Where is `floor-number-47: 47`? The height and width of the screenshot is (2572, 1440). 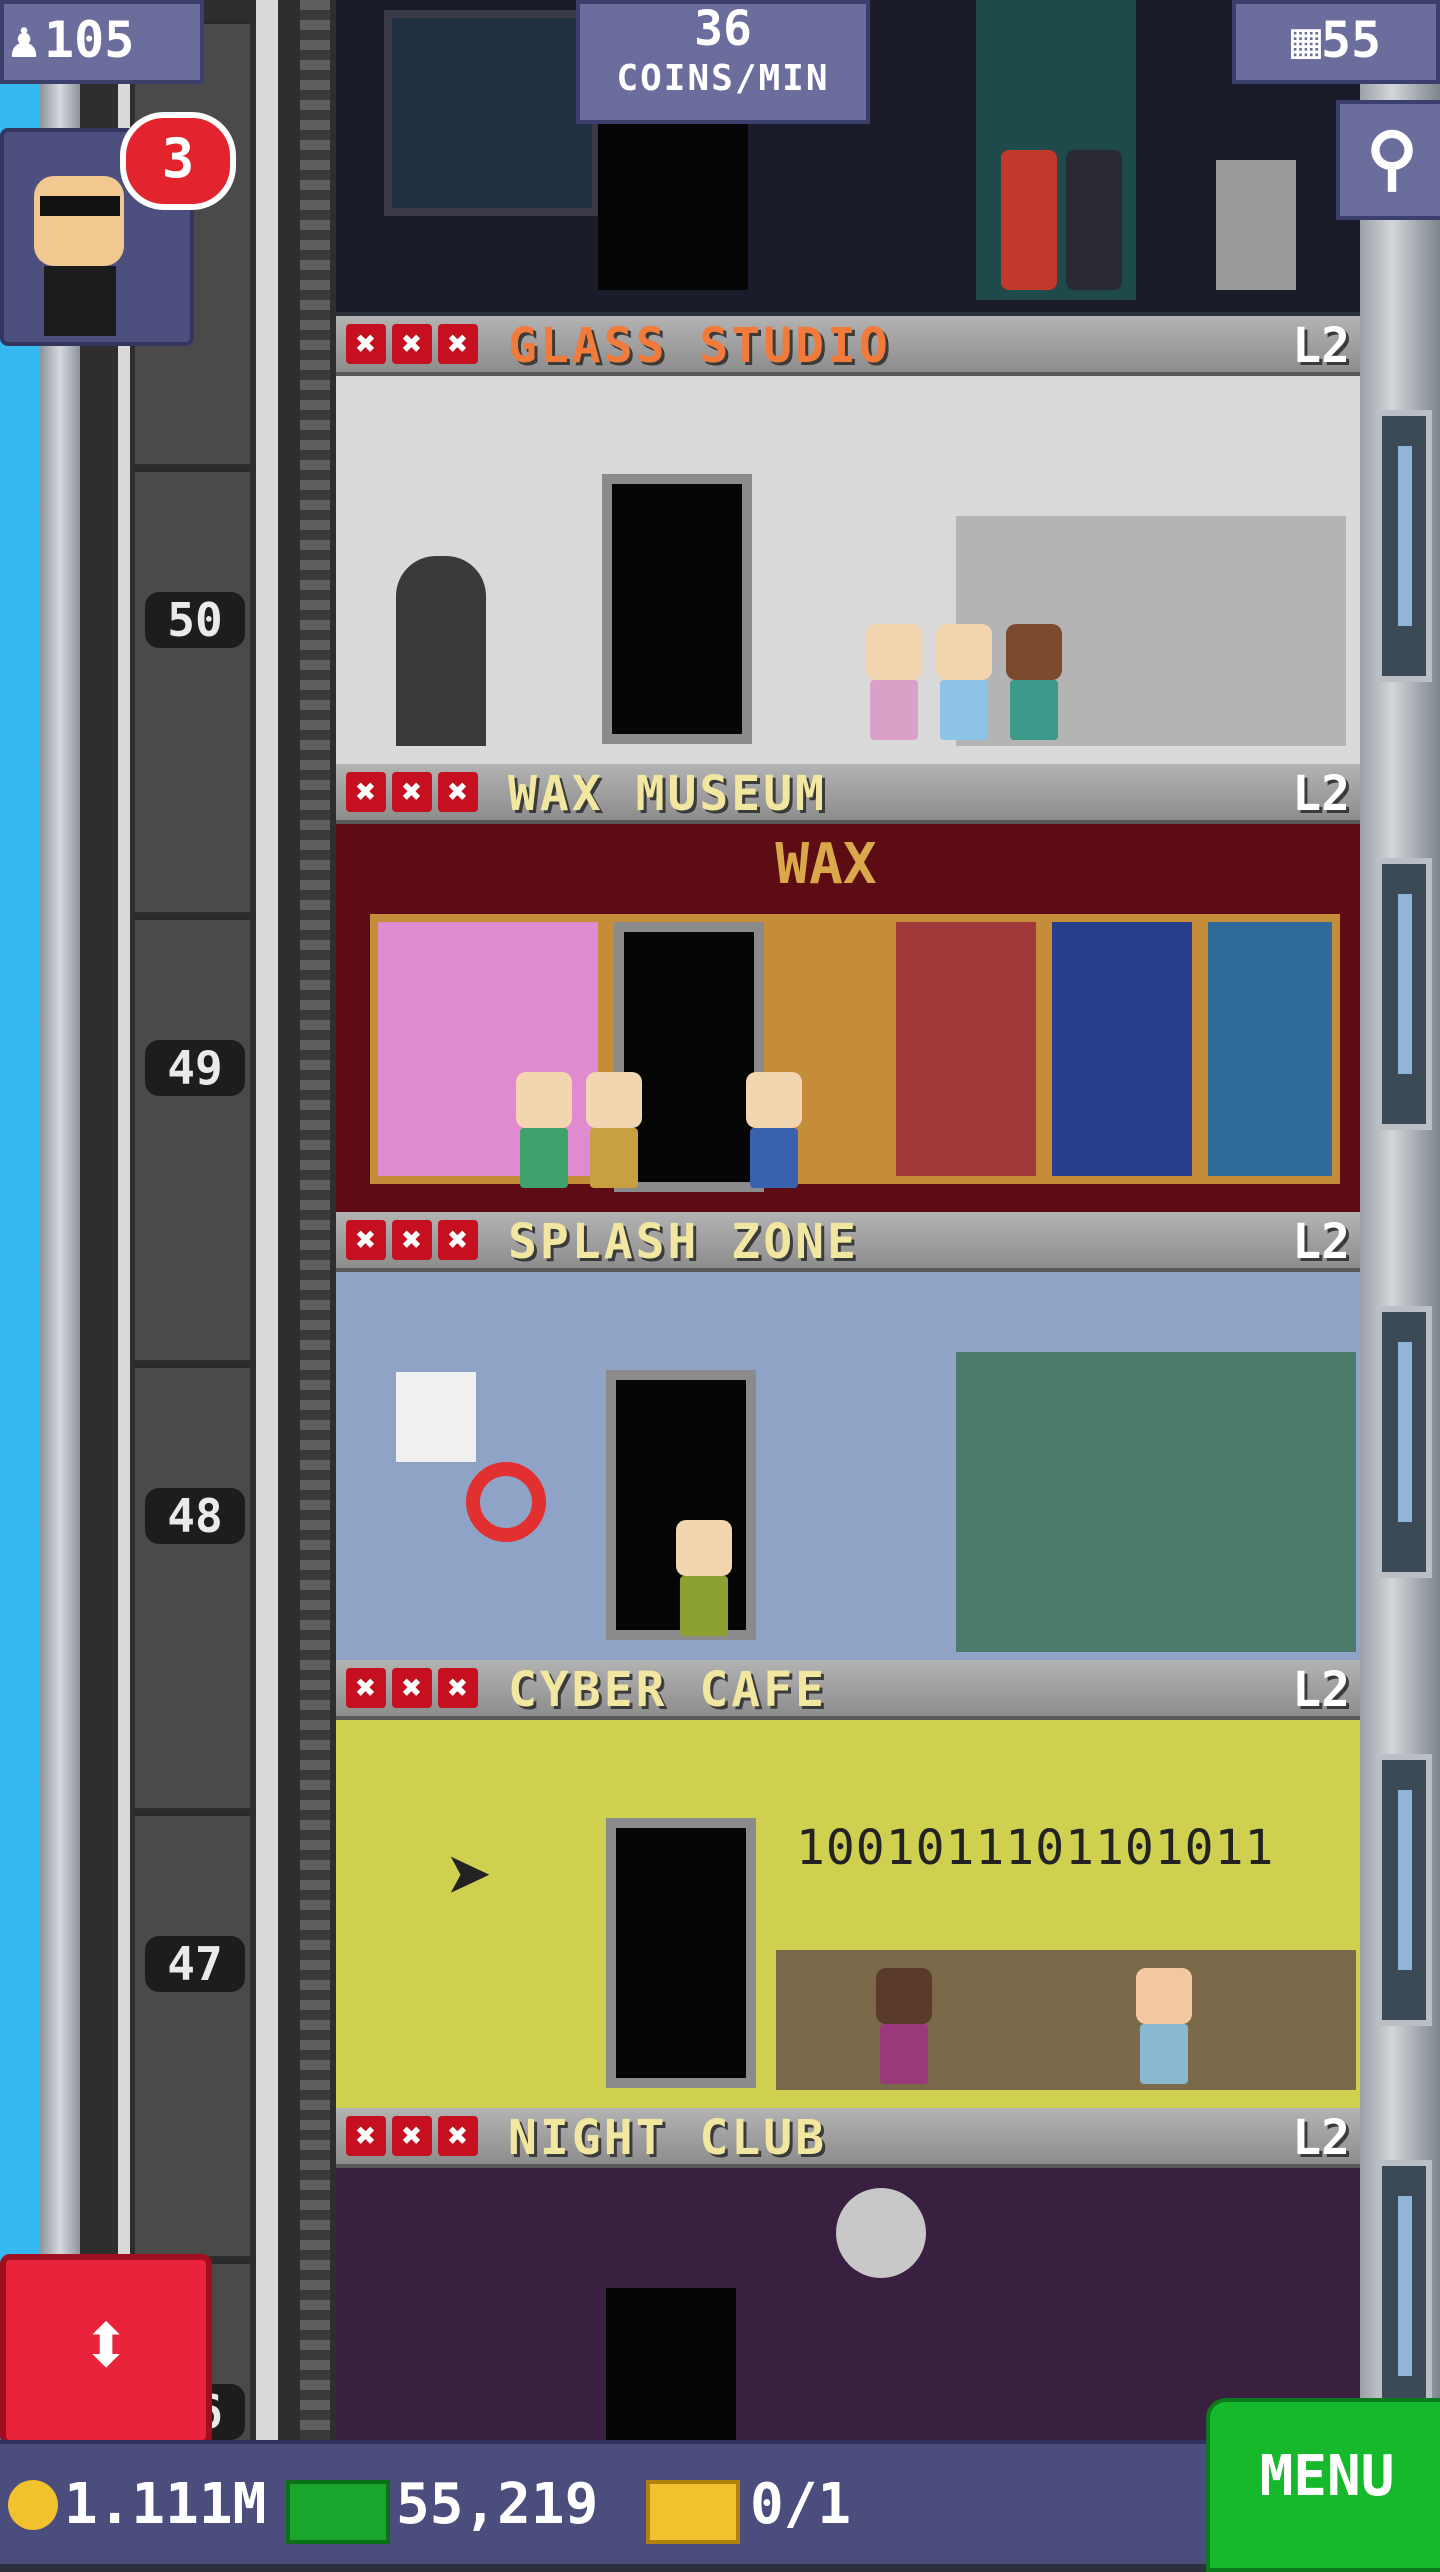
floor-number-47: 47 is located at coordinates (195, 1964).